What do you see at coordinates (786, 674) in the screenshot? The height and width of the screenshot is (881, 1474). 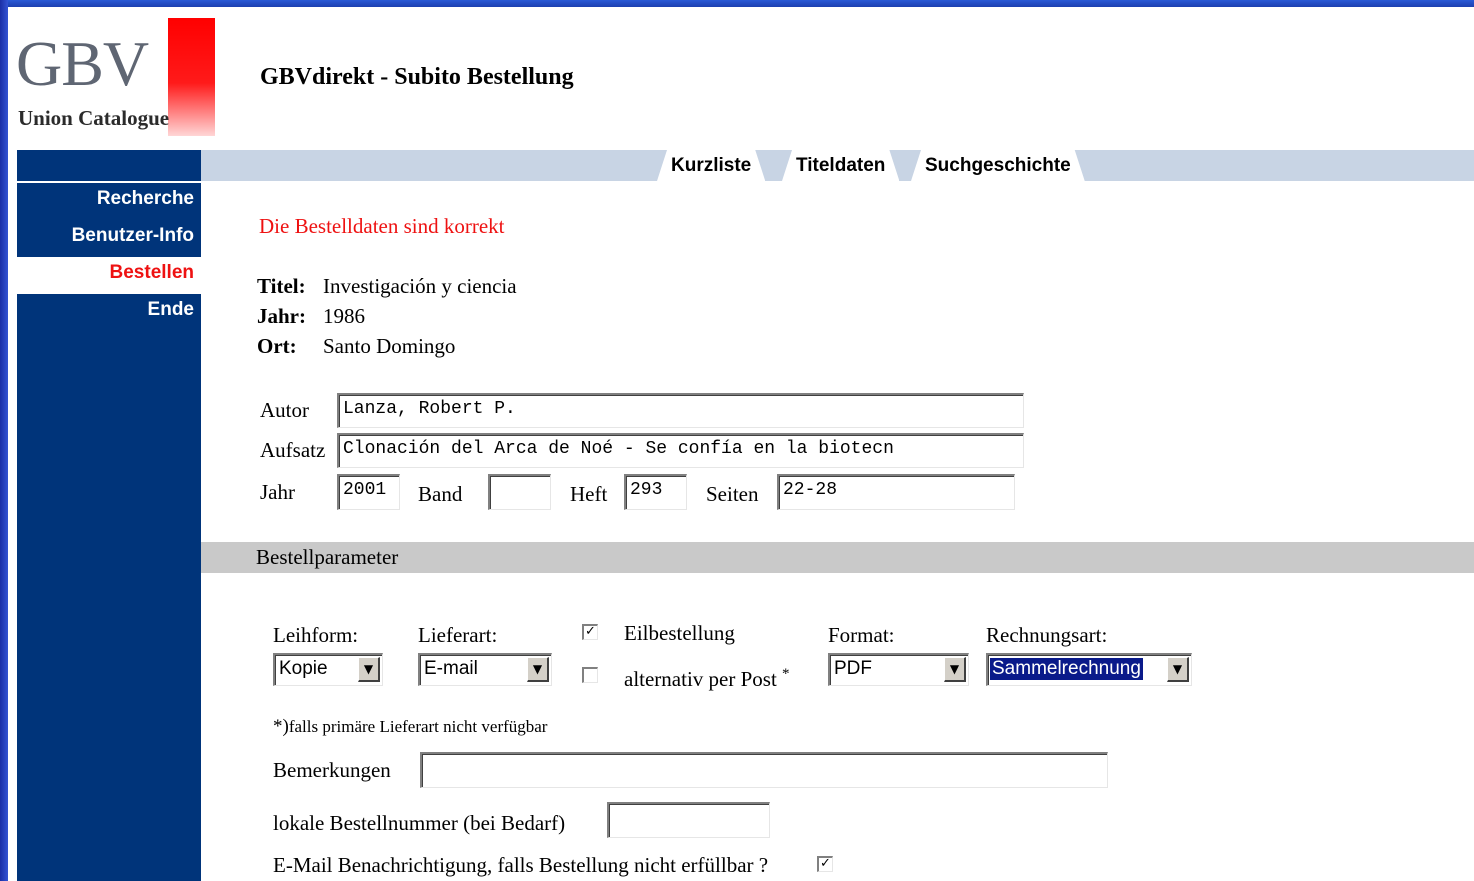 I see `alt-post-marker: *` at bounding box center [786, 674].